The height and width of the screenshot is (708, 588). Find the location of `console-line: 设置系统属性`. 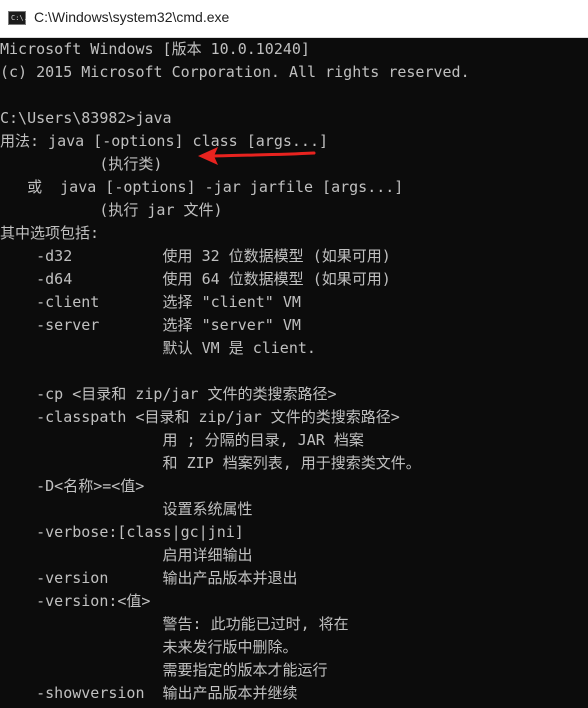

console-line: 设置系统属性 is located at coordinates (126, 509).